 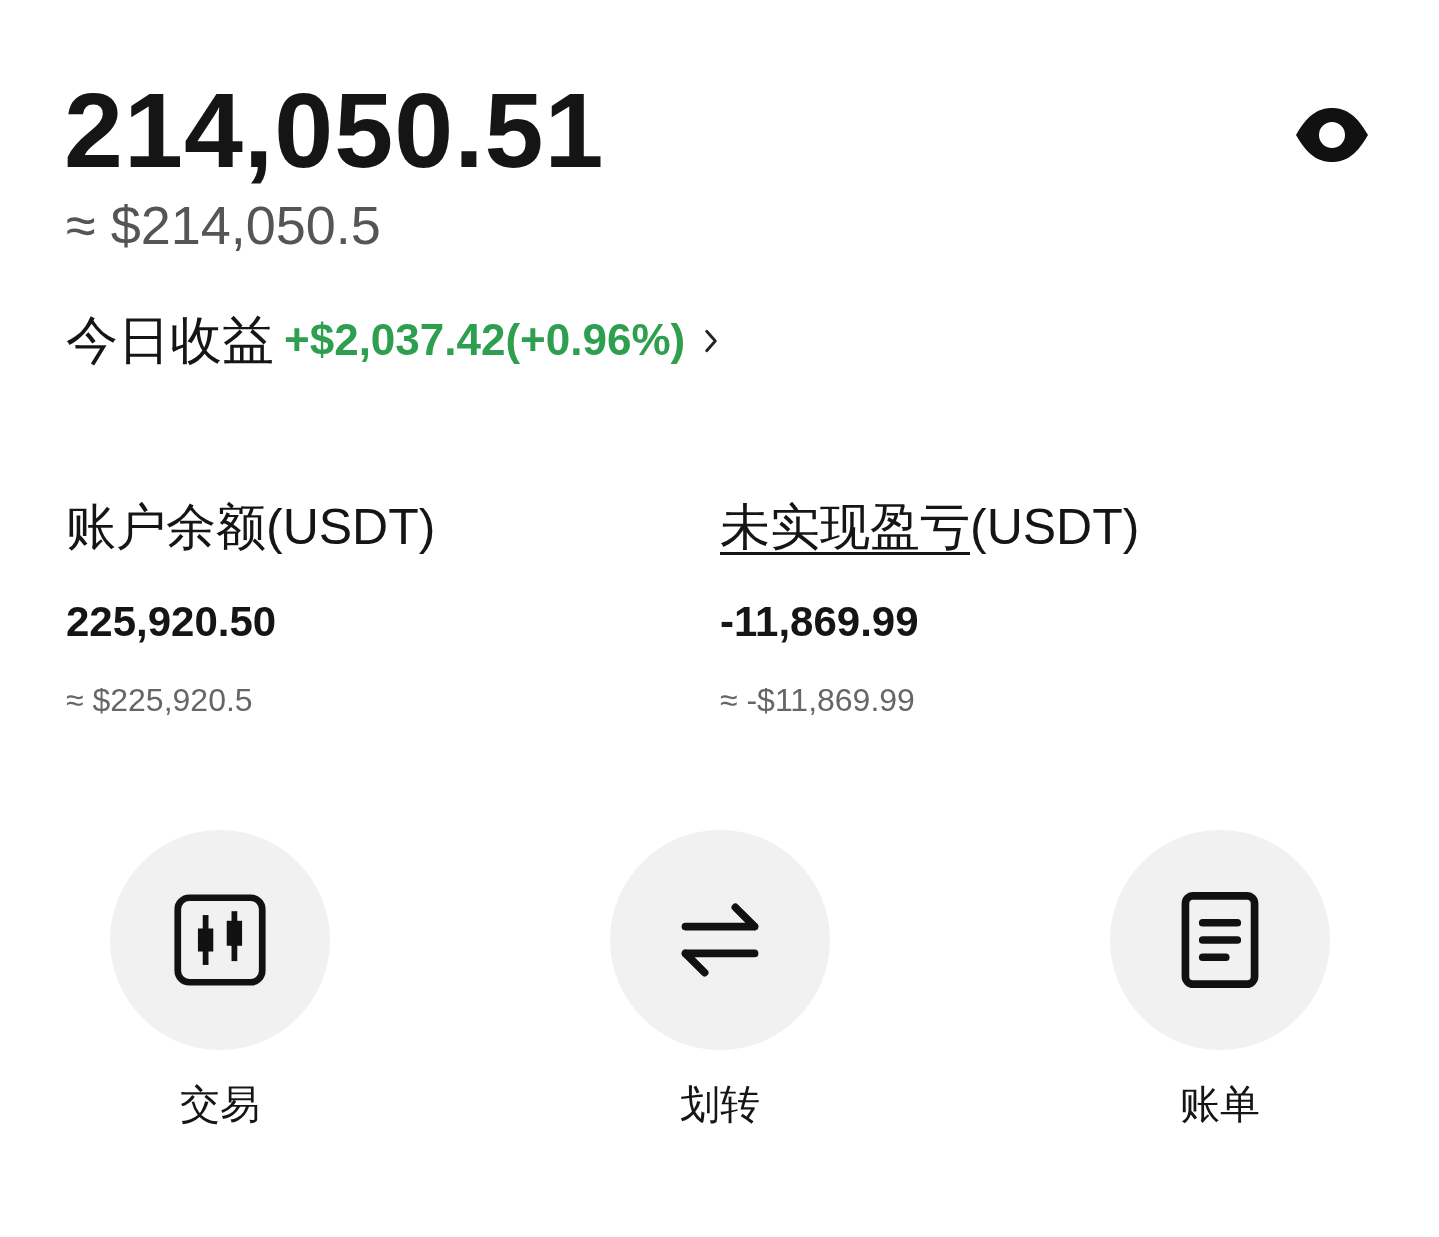 I want to click on stat-value: -11,869.99, so click(x=819, y=621).